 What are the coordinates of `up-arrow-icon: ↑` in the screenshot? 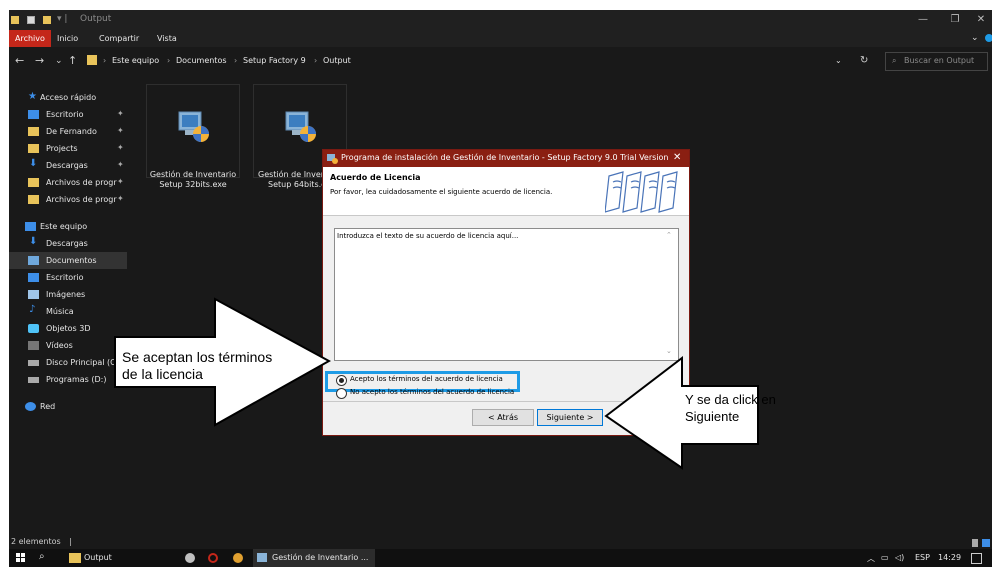 It's located at (72, 60).